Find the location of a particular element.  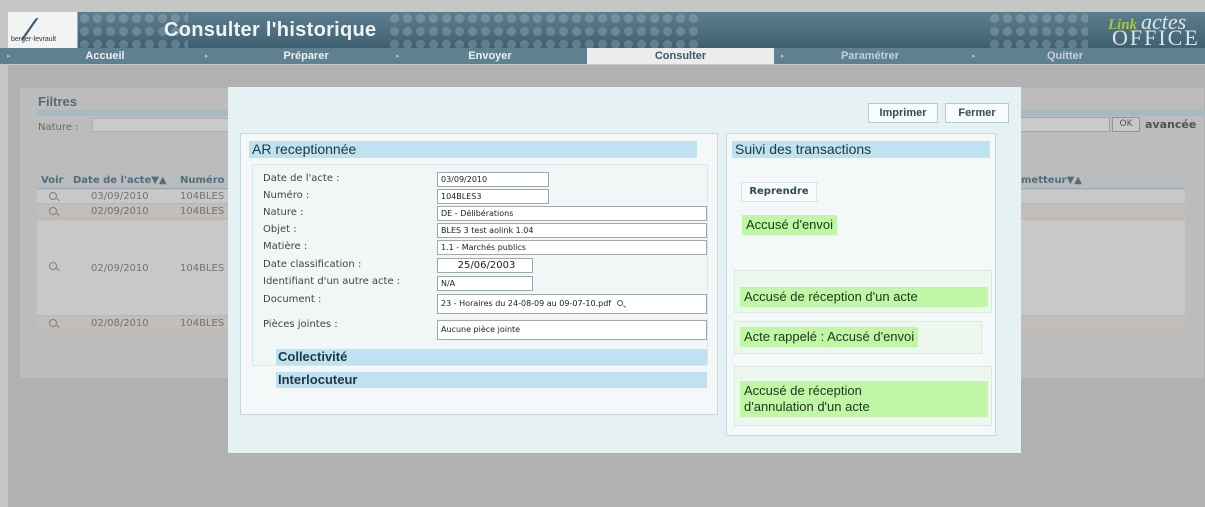

berger-levrault-logo: berger-levrault is located at coordinates (43, 30).